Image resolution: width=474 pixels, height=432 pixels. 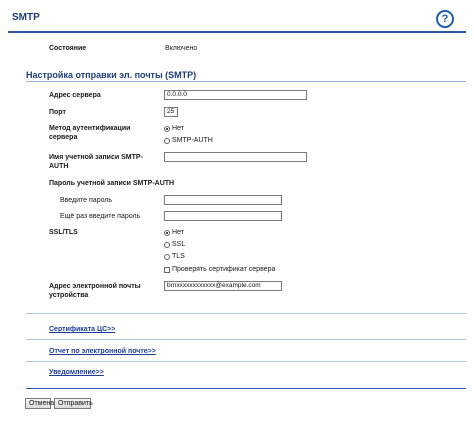 I want to click on port-input: 25, so click(x=171, y=112).